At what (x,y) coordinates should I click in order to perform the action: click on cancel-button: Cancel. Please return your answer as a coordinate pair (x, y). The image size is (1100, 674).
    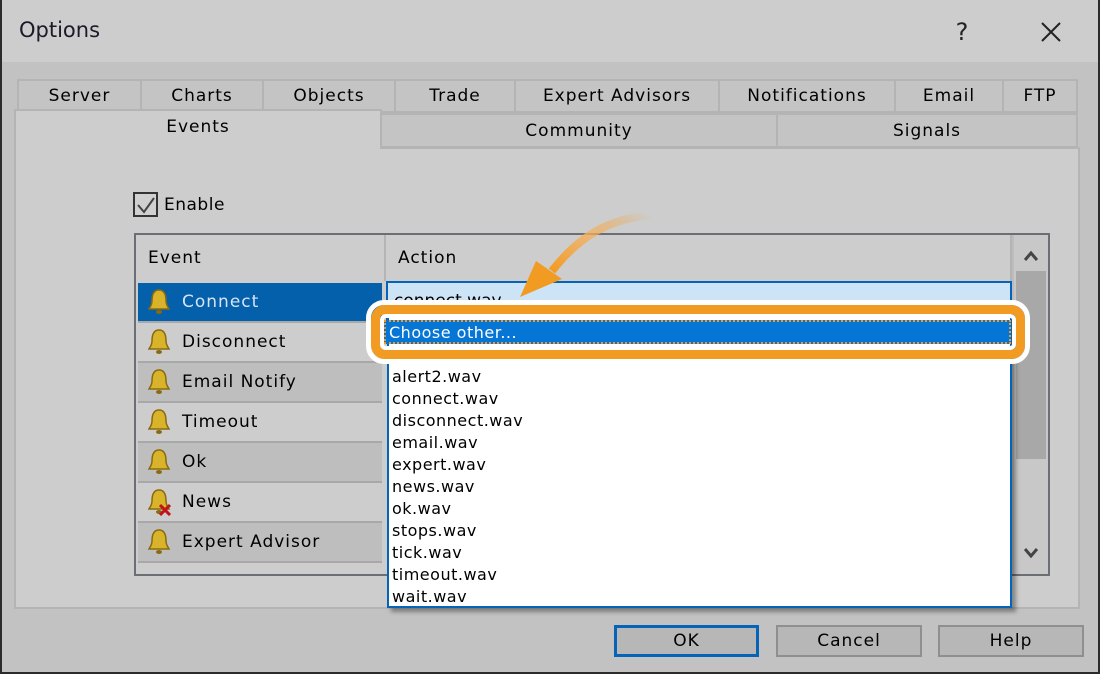
    Looking at the image, I should click on (849, 641).